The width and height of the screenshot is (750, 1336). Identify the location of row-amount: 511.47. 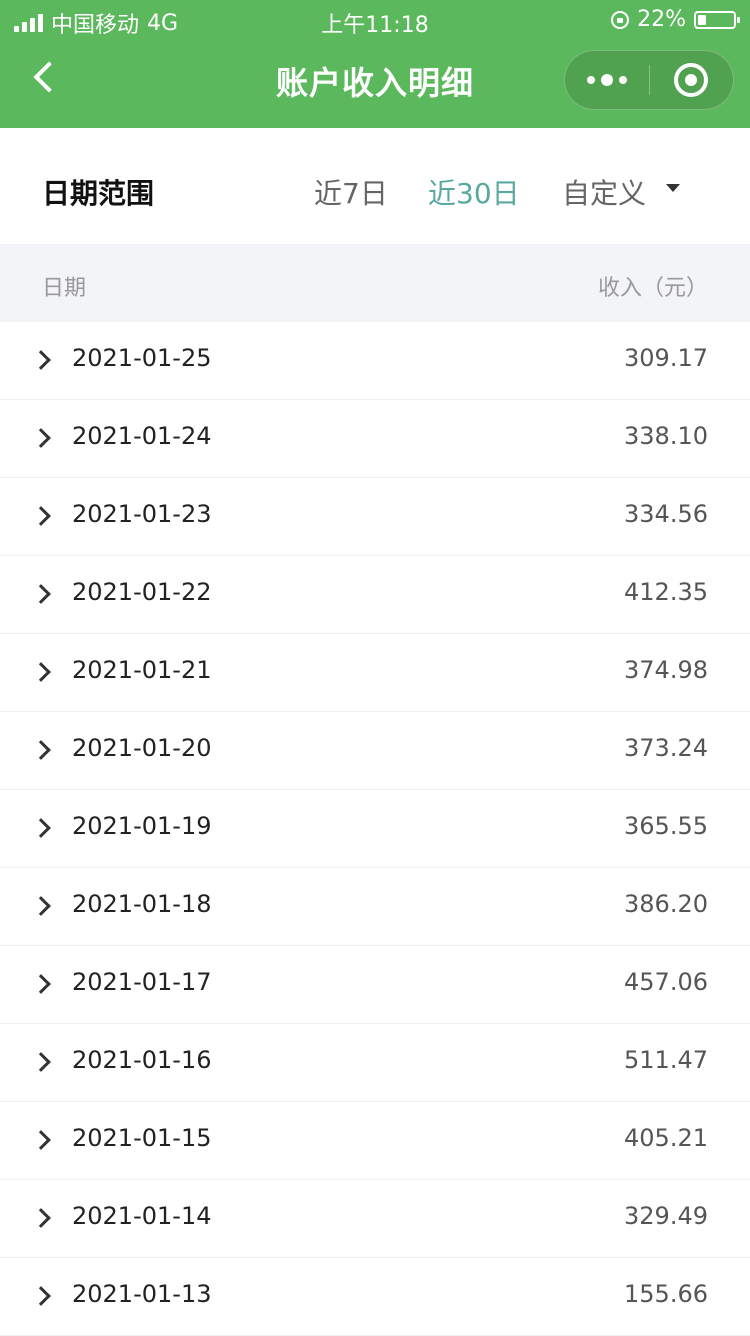
(666, 1060).